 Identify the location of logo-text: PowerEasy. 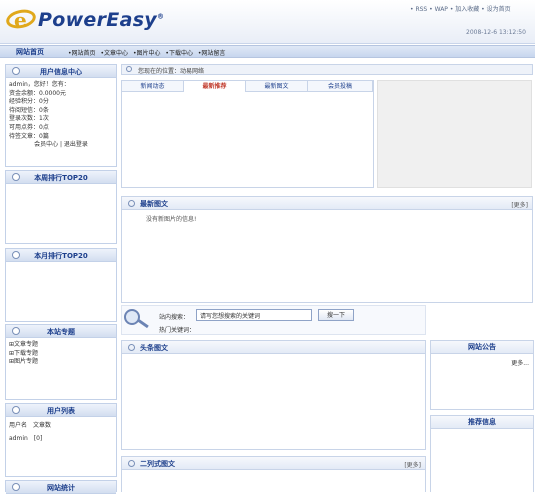
(97, 20).